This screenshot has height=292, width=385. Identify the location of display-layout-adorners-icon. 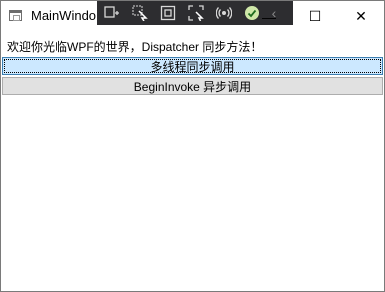
(168, 13).